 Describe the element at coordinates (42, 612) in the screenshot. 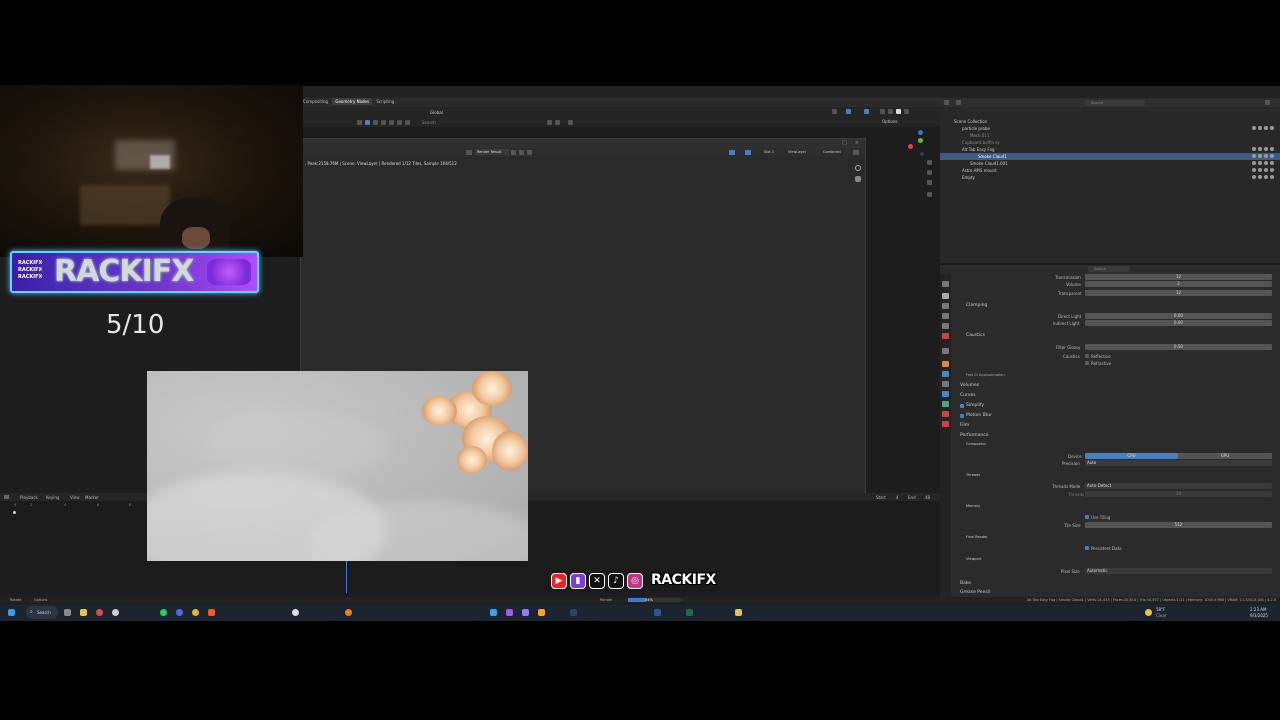

I see `taskbar-search: ⌕ Search` at that location.